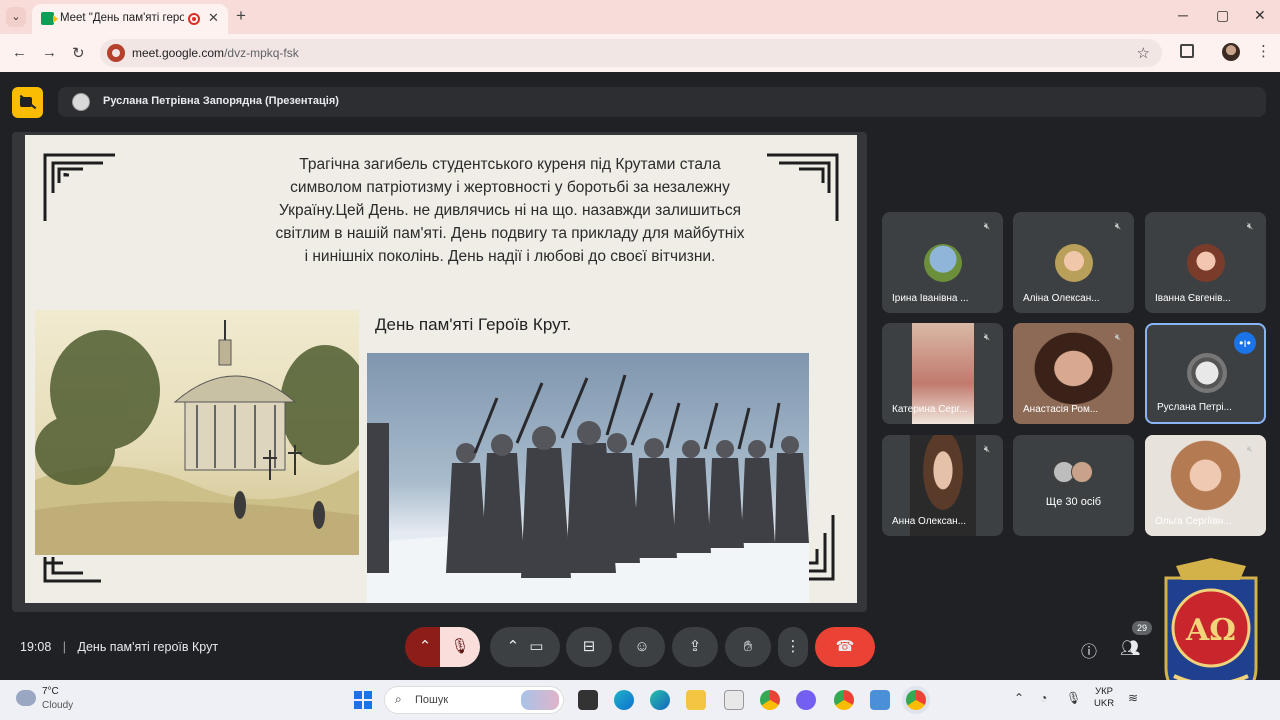  I want to click on captions-icon: ⊟, so click(589, 646).